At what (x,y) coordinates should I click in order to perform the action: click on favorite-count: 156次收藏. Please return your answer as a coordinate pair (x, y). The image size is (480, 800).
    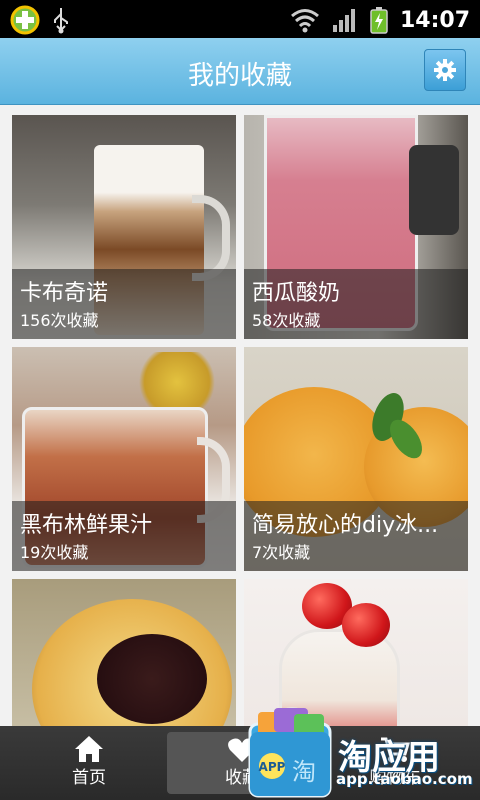
    Looking at the image, I should click on (59, 320).